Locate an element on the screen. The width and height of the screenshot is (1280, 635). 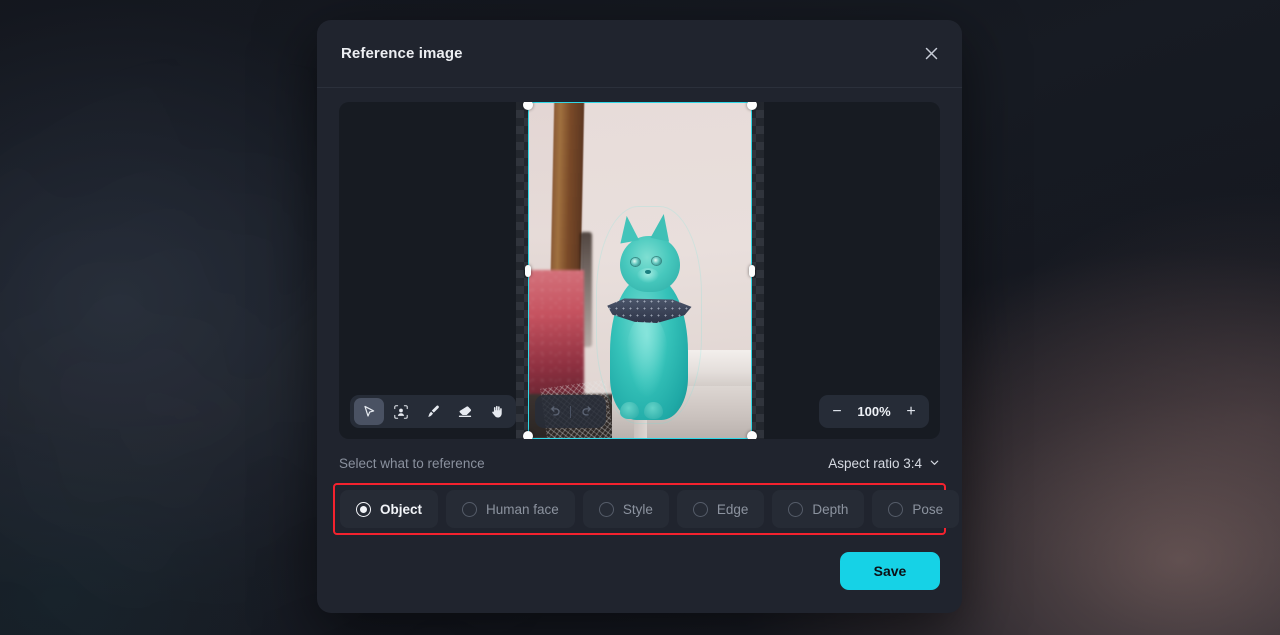
aspect-ratio-dropdown: Aspect ratio 3:4 is located at coordinates (884, 463).